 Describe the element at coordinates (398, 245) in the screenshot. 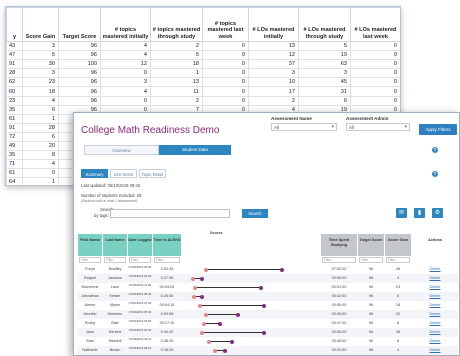

I see `col-score-gain: Score Gain` at that location.